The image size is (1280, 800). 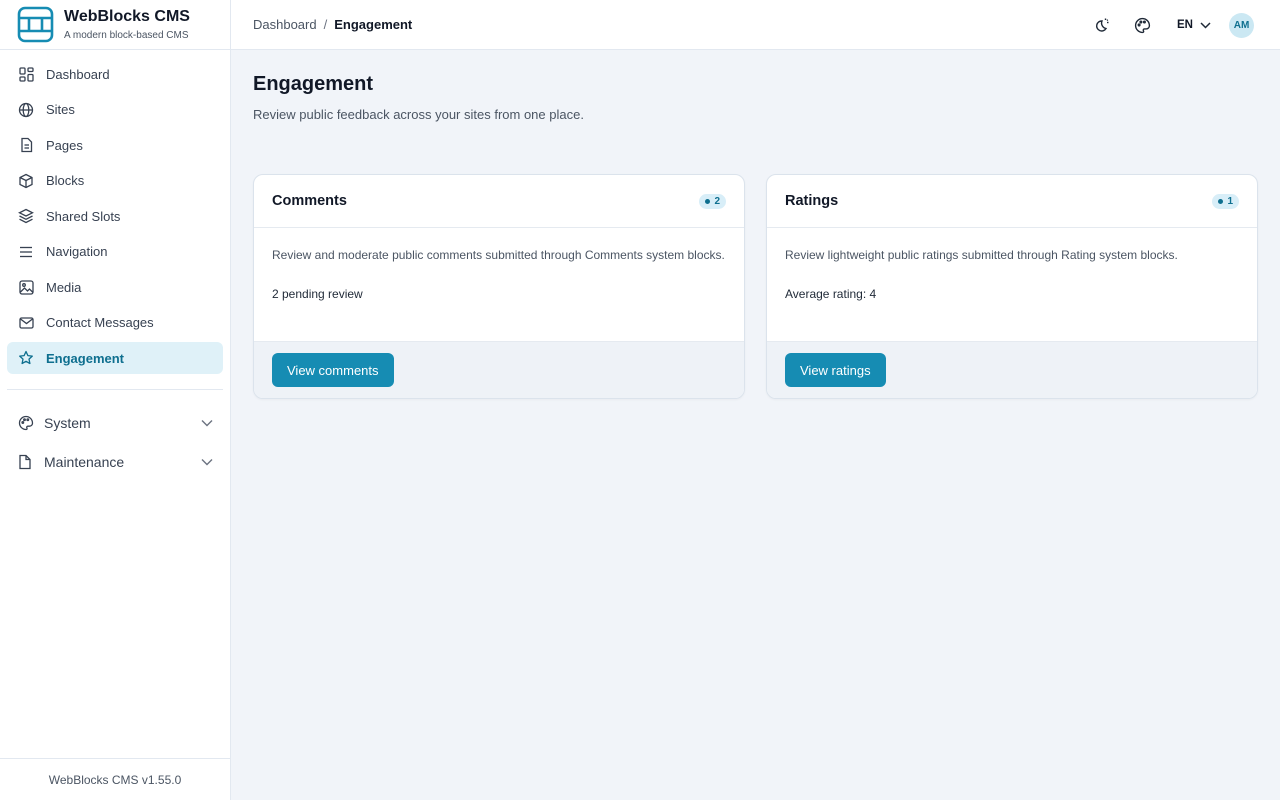 I want to click on cube-icon, so click(x=26, y=181).